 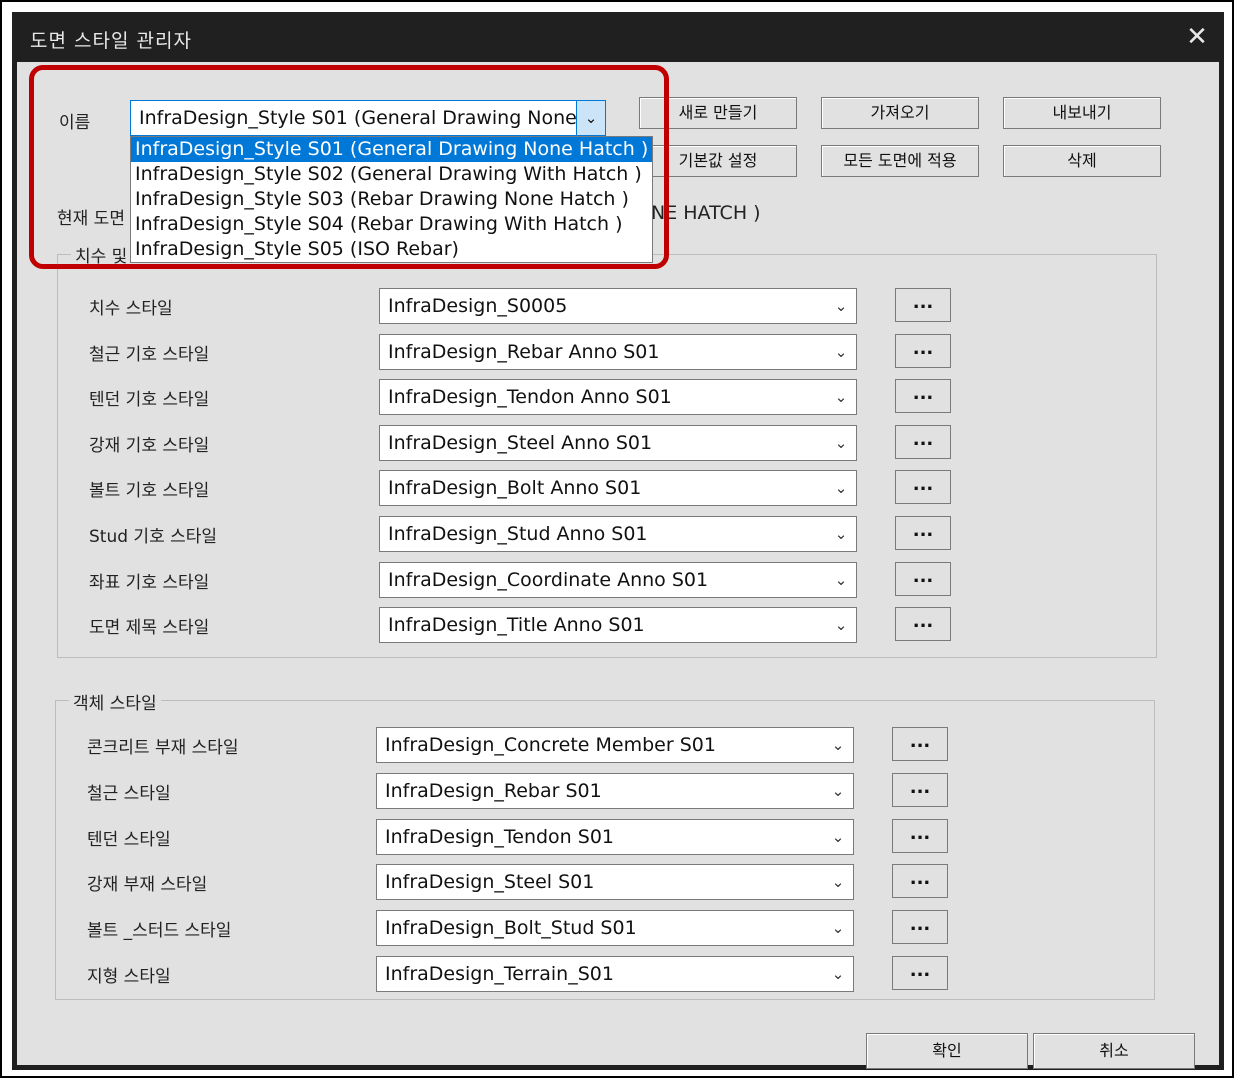 I want to click on object-style-label: 볼트 _스터드 스타일, so click(x=159, y=931).